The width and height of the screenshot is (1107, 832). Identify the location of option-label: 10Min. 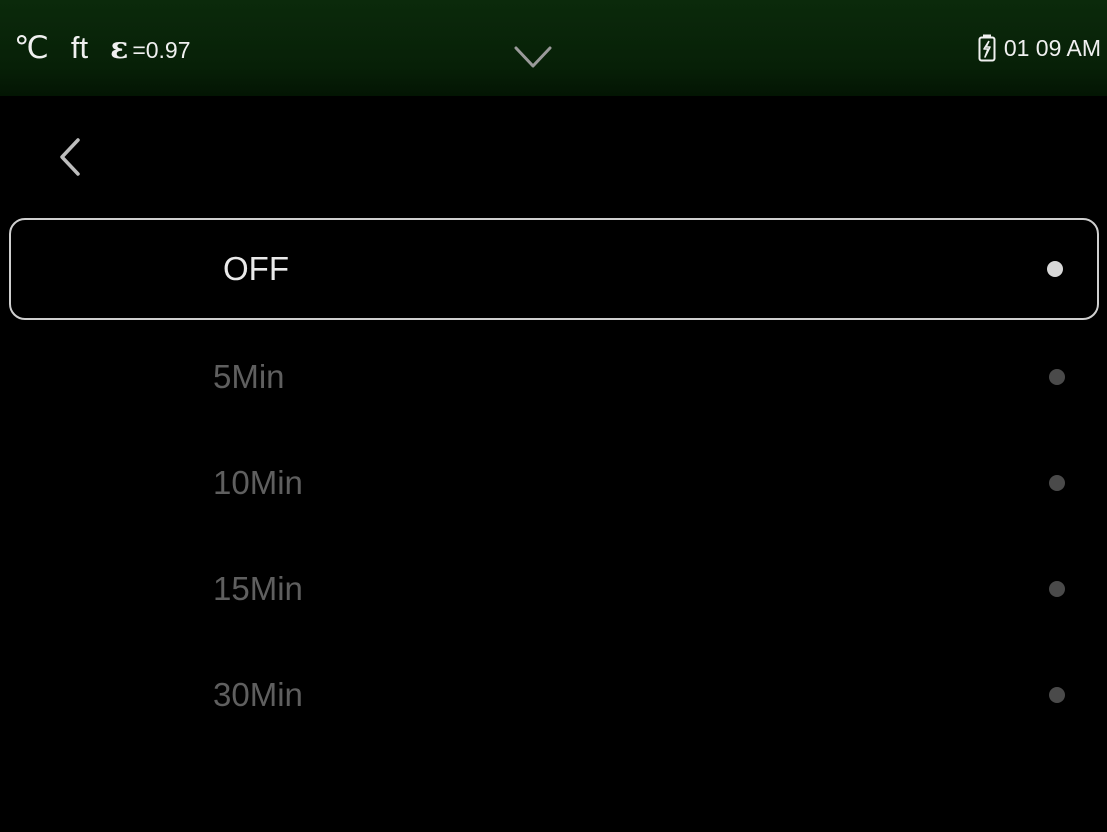
(258, 482).